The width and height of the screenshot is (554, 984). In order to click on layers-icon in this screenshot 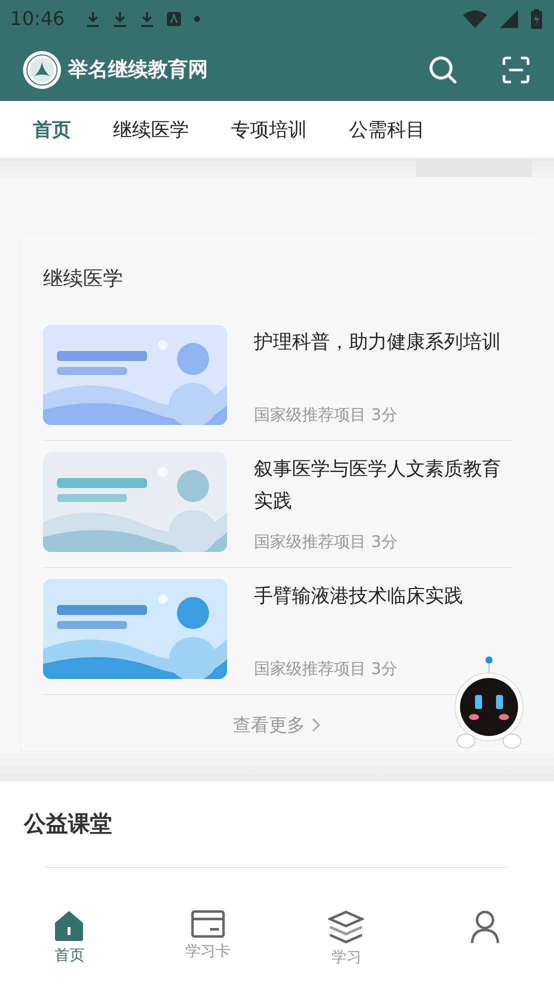, I will do `click(346, 927)`.